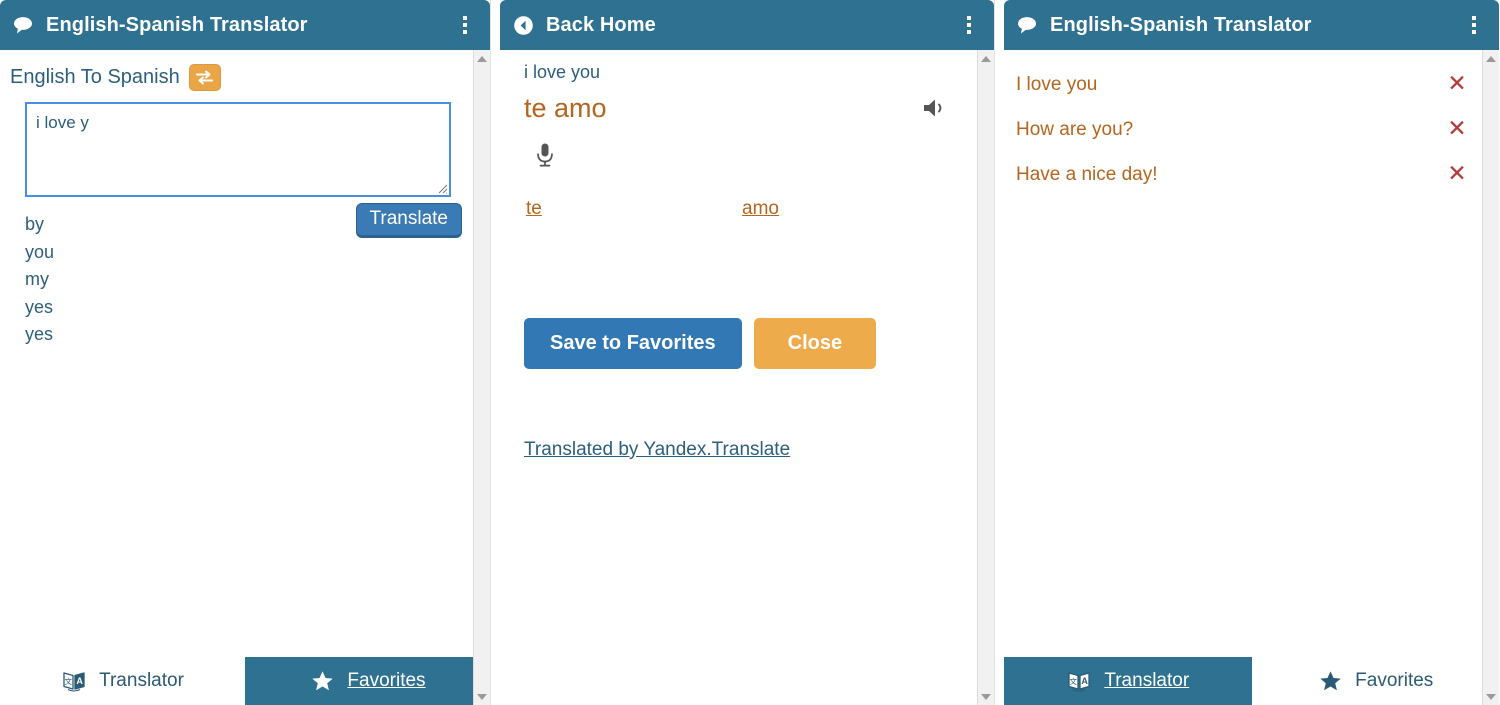 The height and width of the screenshot is (705, 1500). What do you see at coordinates (1087, 175) in the screenshot?
I see `favorite-text: Have a nice day!` at bounding box center [1087, 175].